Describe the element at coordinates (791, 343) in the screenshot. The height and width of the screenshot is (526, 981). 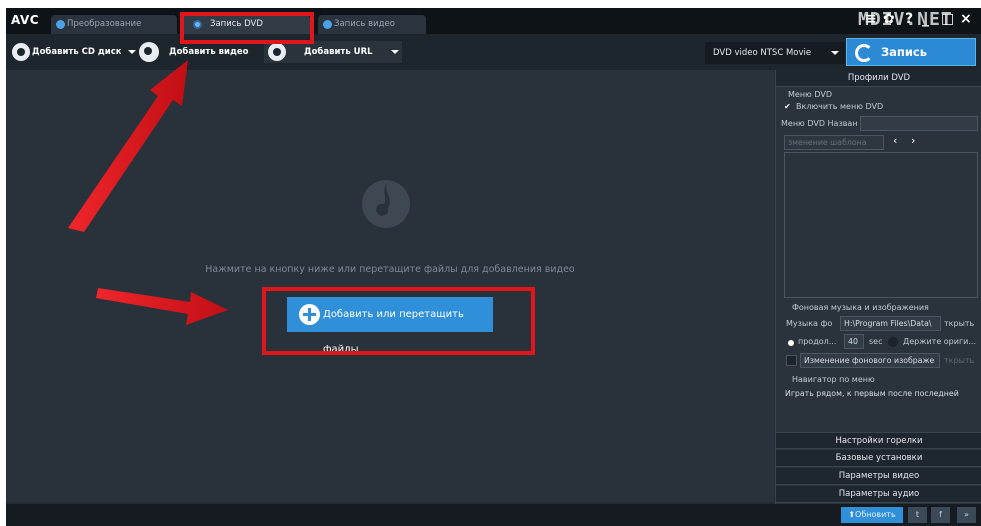
I see `radio-duration-icon` at that location.